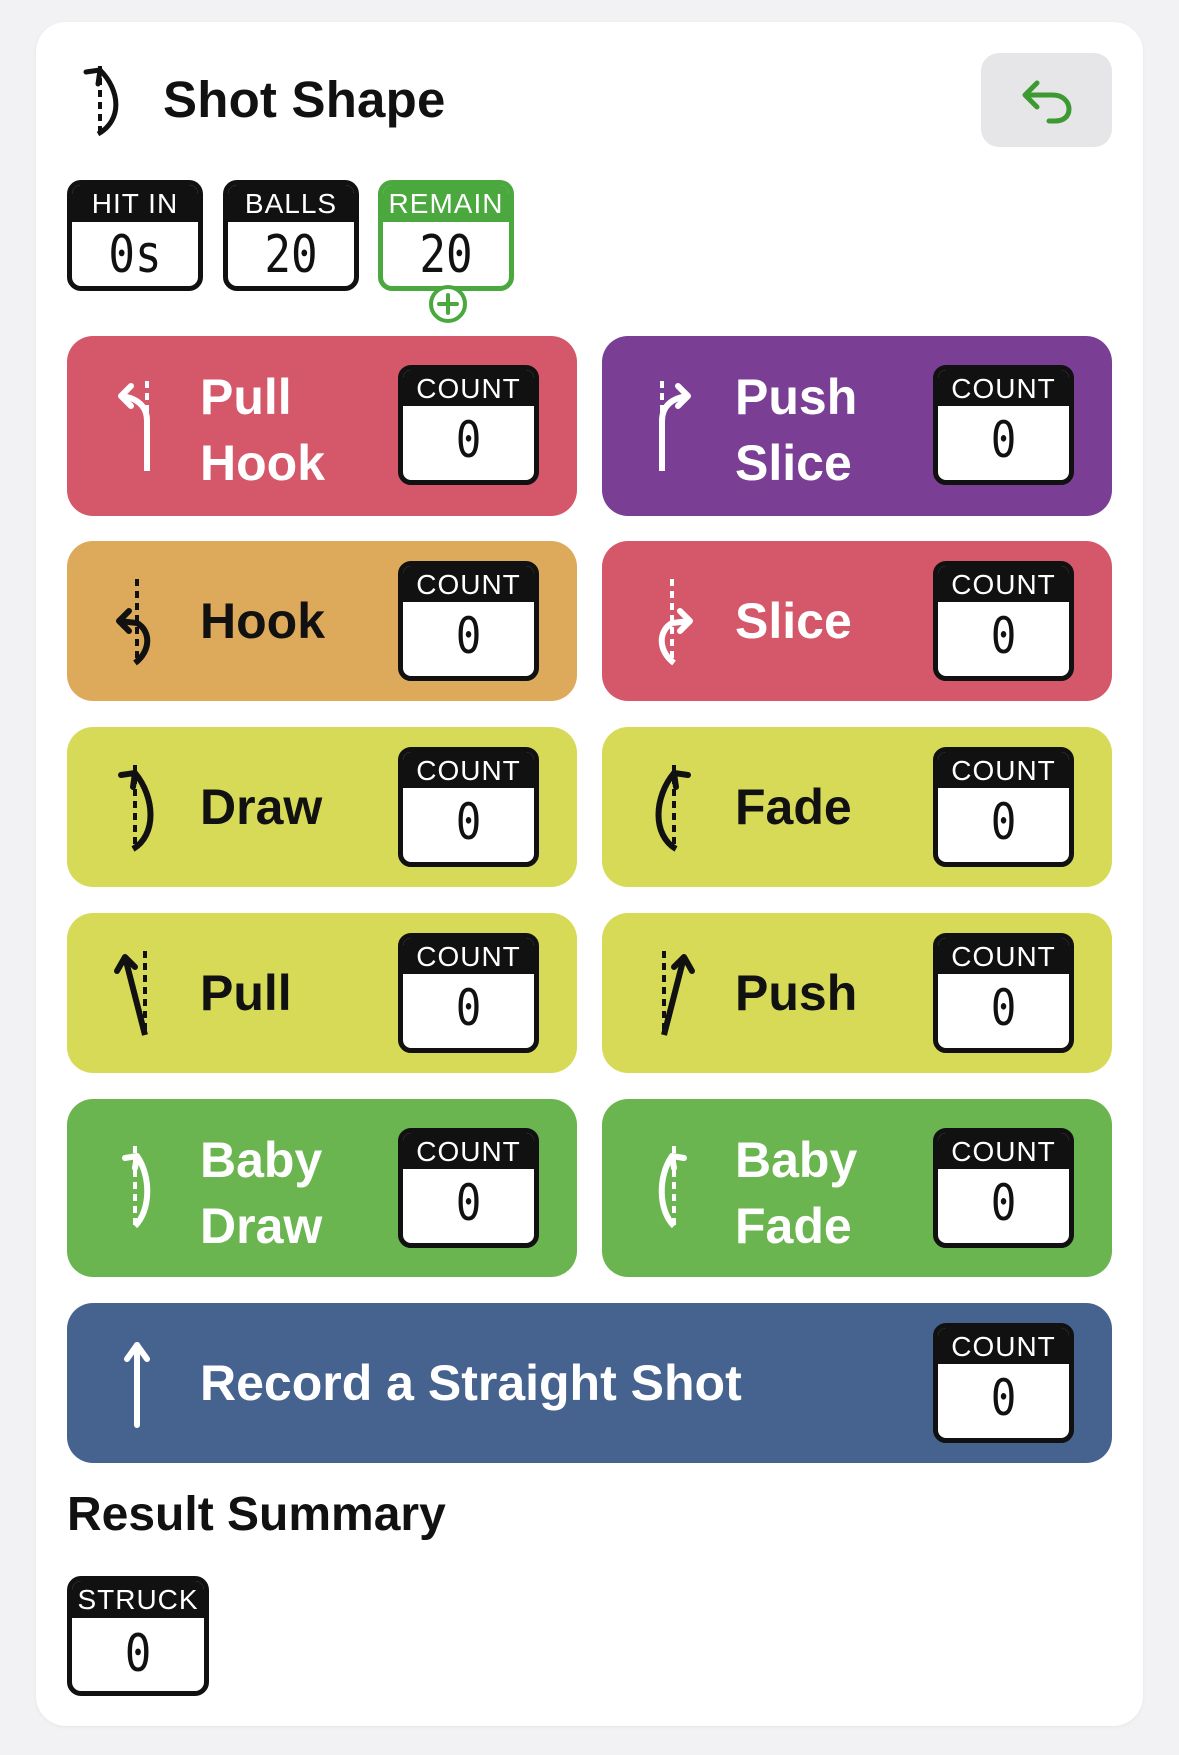 This screenshot has width=1179, height=1755. I want to click on push-button: Push COUNT 0, so click(857, 993).